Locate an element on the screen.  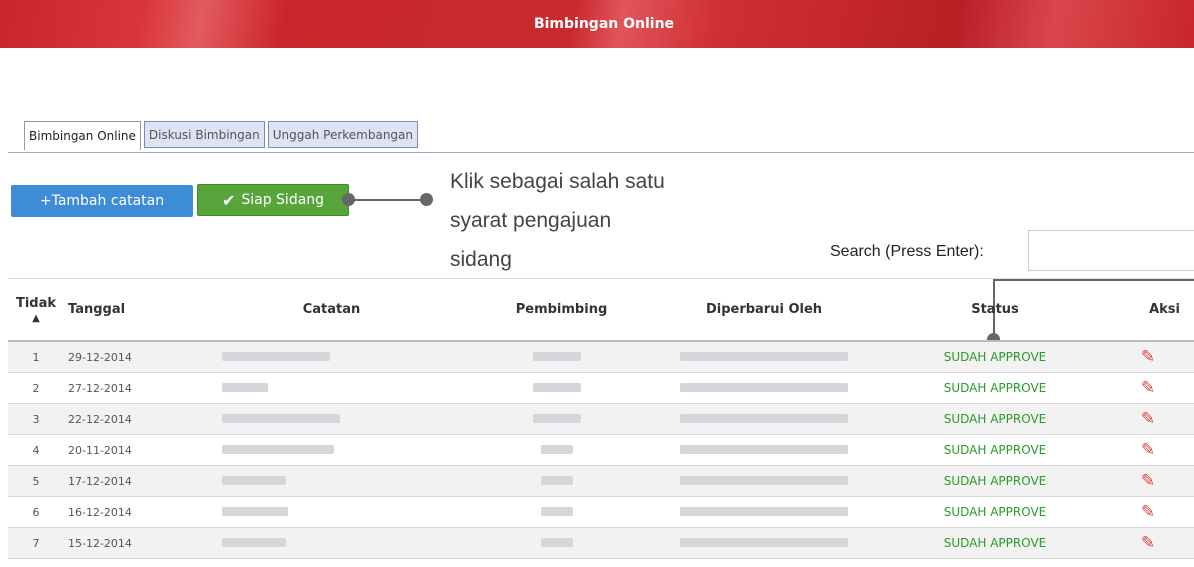
check-icon: ✔ is located at coordinates (228, 200).